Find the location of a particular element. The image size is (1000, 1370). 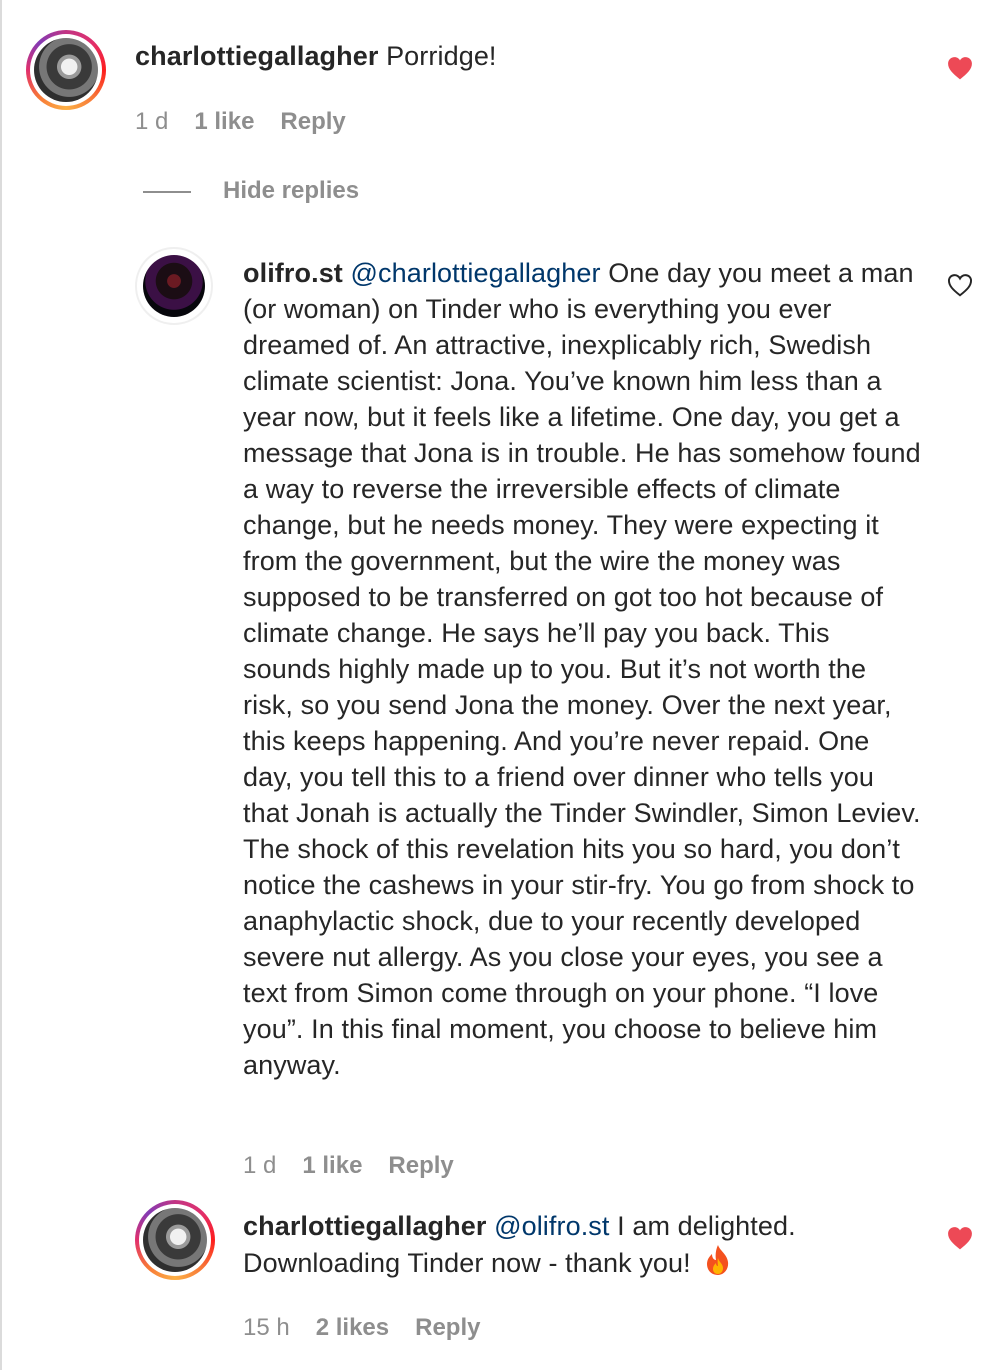

mention-link: @olifro.st is located at coordinates (551, 1226).